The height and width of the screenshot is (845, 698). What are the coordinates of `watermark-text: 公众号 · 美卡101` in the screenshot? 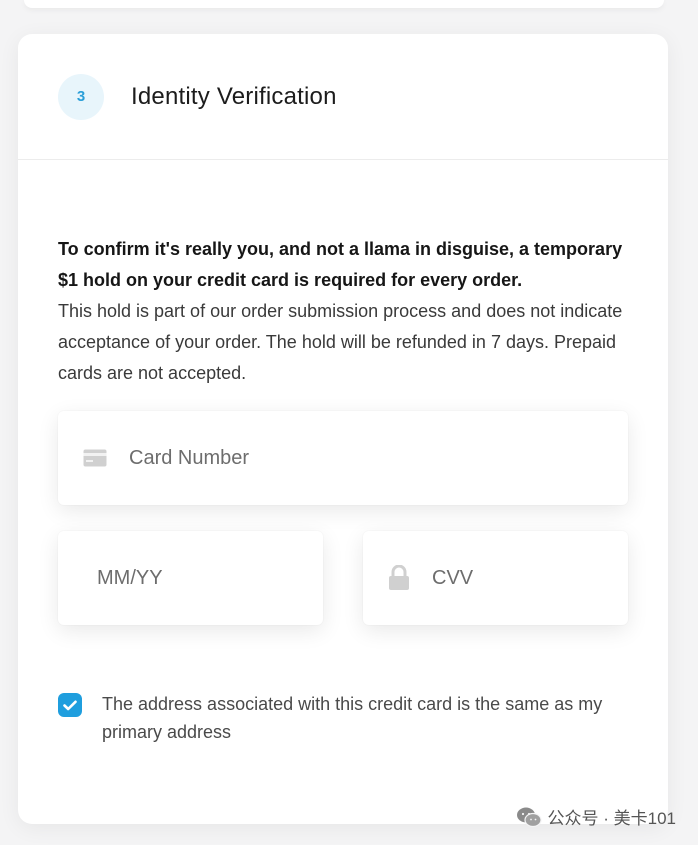 It's located at (611, 818).